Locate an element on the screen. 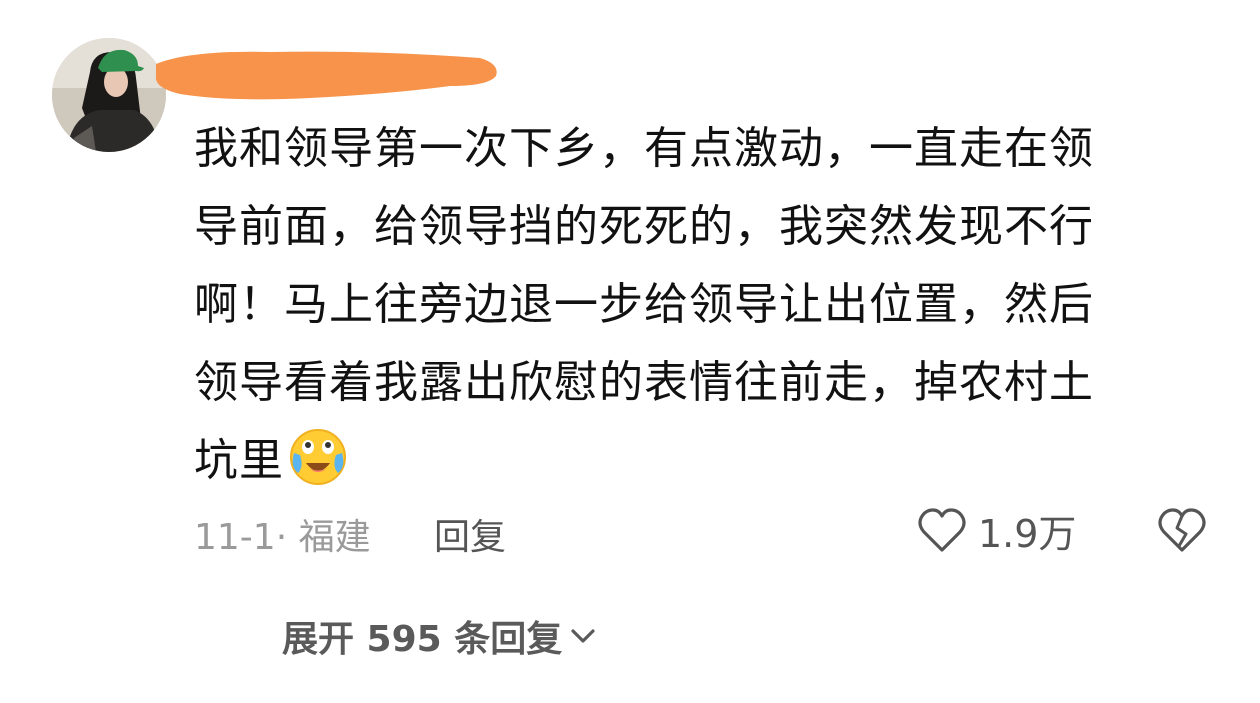  broken-heart-icon is located at coordinates (1182, 530).